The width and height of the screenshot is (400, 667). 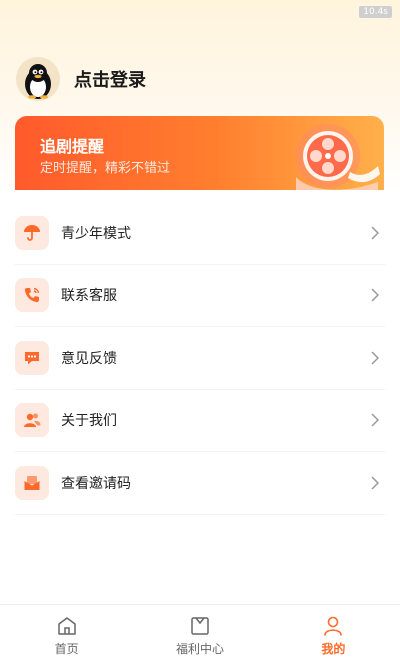 What do you see at coordinates (375, 12) in the screenshot?
I see `status-tag: 10.4s` at bounding box center [375, 12].